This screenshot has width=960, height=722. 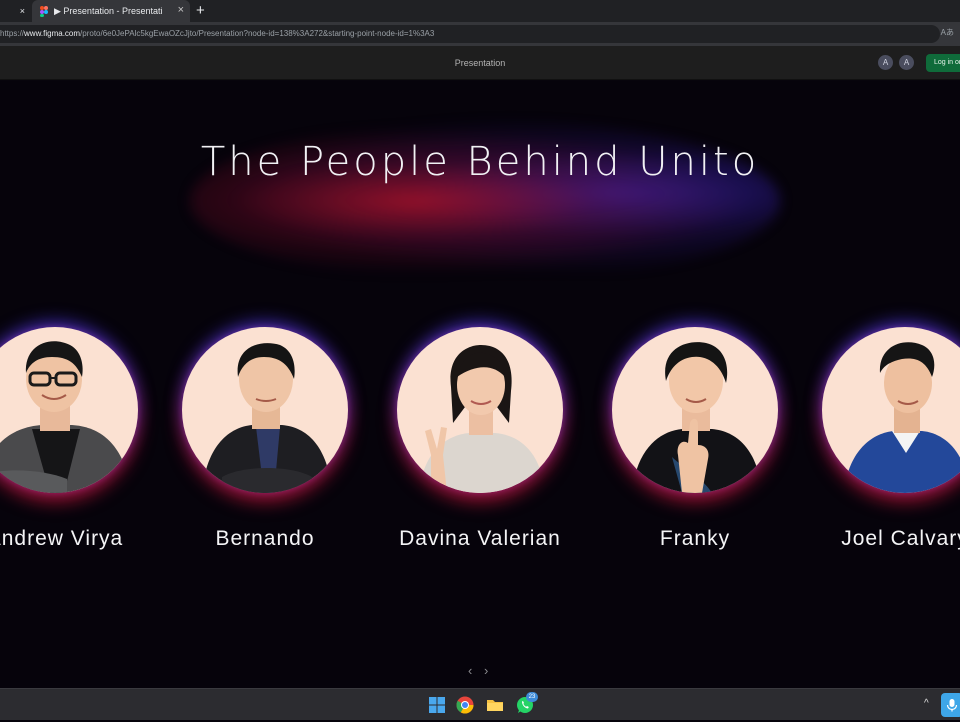 What do you see at coordinates (470, 670) in the screenshot?
I see `previous-slide-button: ‹` at bounding box center [470, 670].